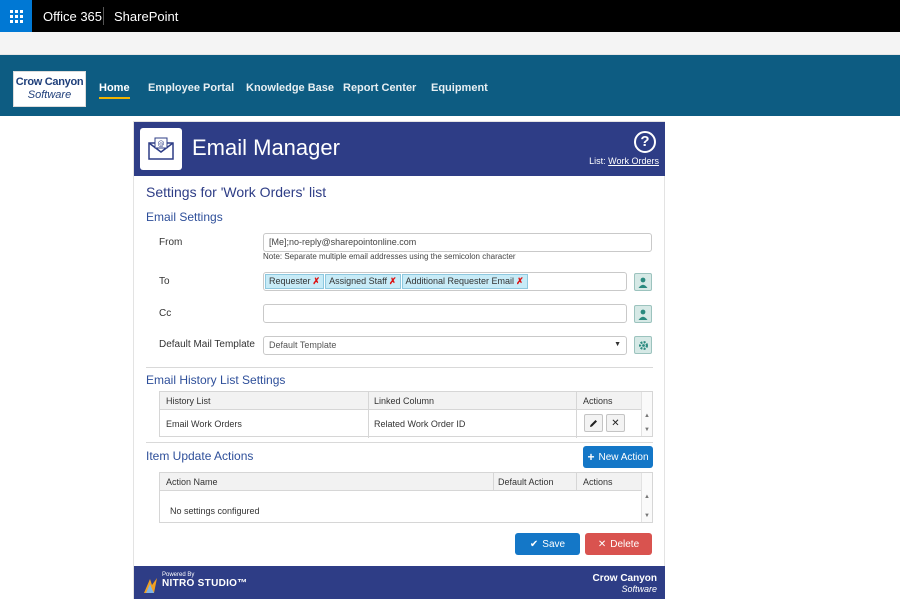  I want to click on app-launcher-icon, so click(16, 16).